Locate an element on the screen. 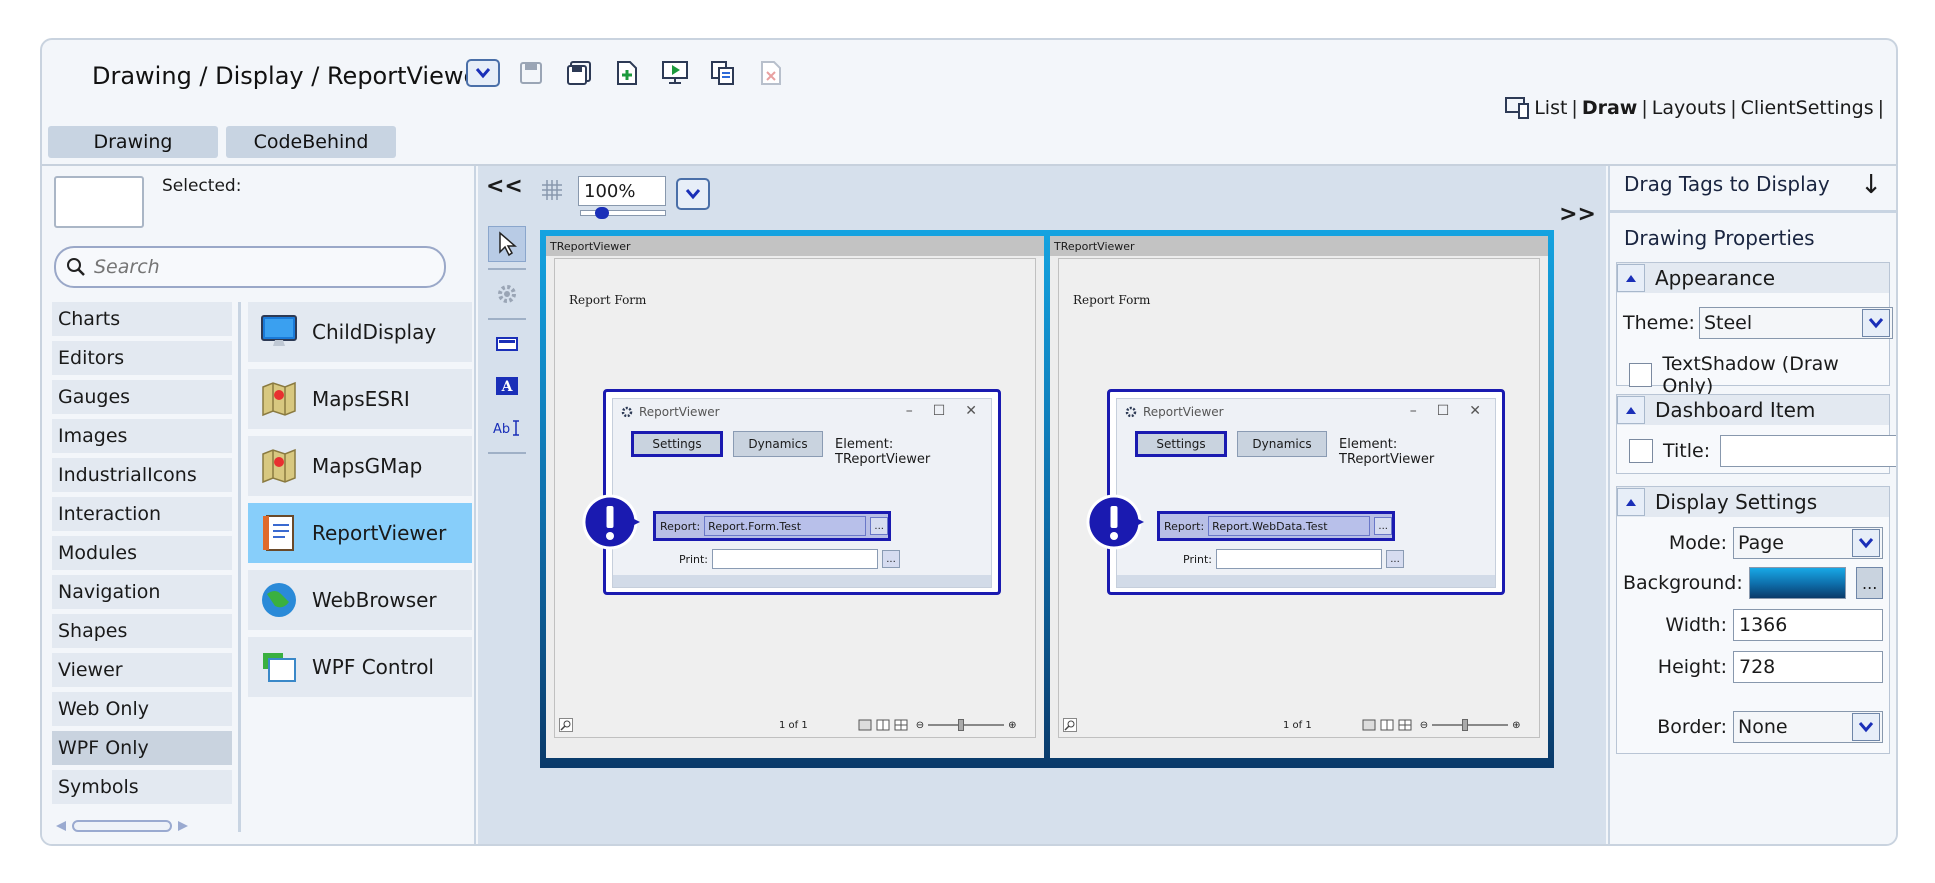 The image size is (1935, 883). rectangle-tool is located at coordinates (507, 344).